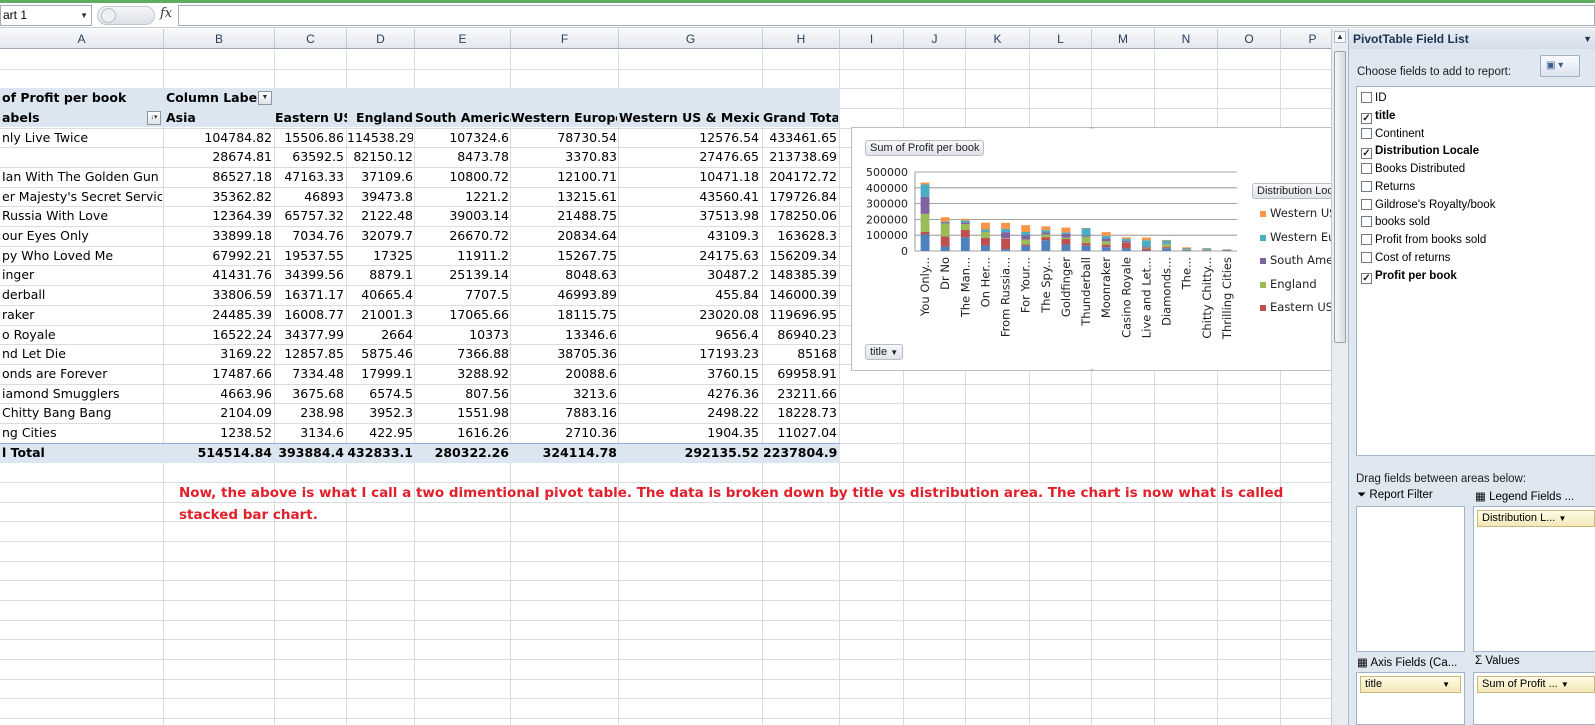  What do you see at coordinates (803, 255) in the screenshot?
I see `pivot-value-cell: 156209.34` at bounding box center [803, 255].